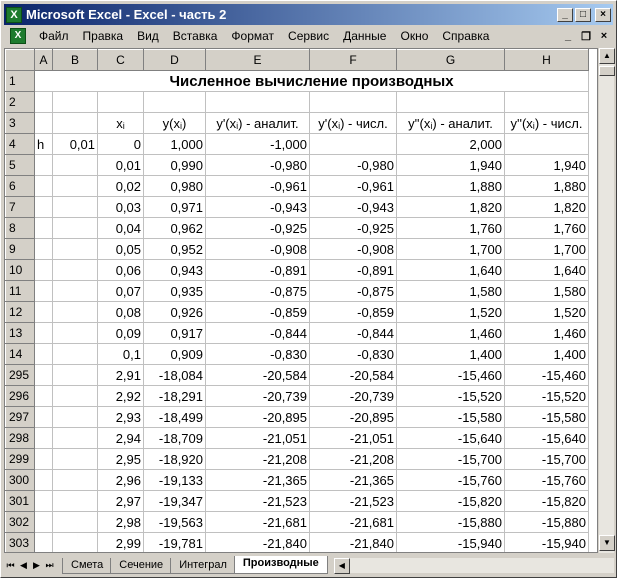 The height and width of the screenshot is (578, 617). Describe the element at coordinates (20, 354) in the screenshot. I see `row-header: 14` at that location.